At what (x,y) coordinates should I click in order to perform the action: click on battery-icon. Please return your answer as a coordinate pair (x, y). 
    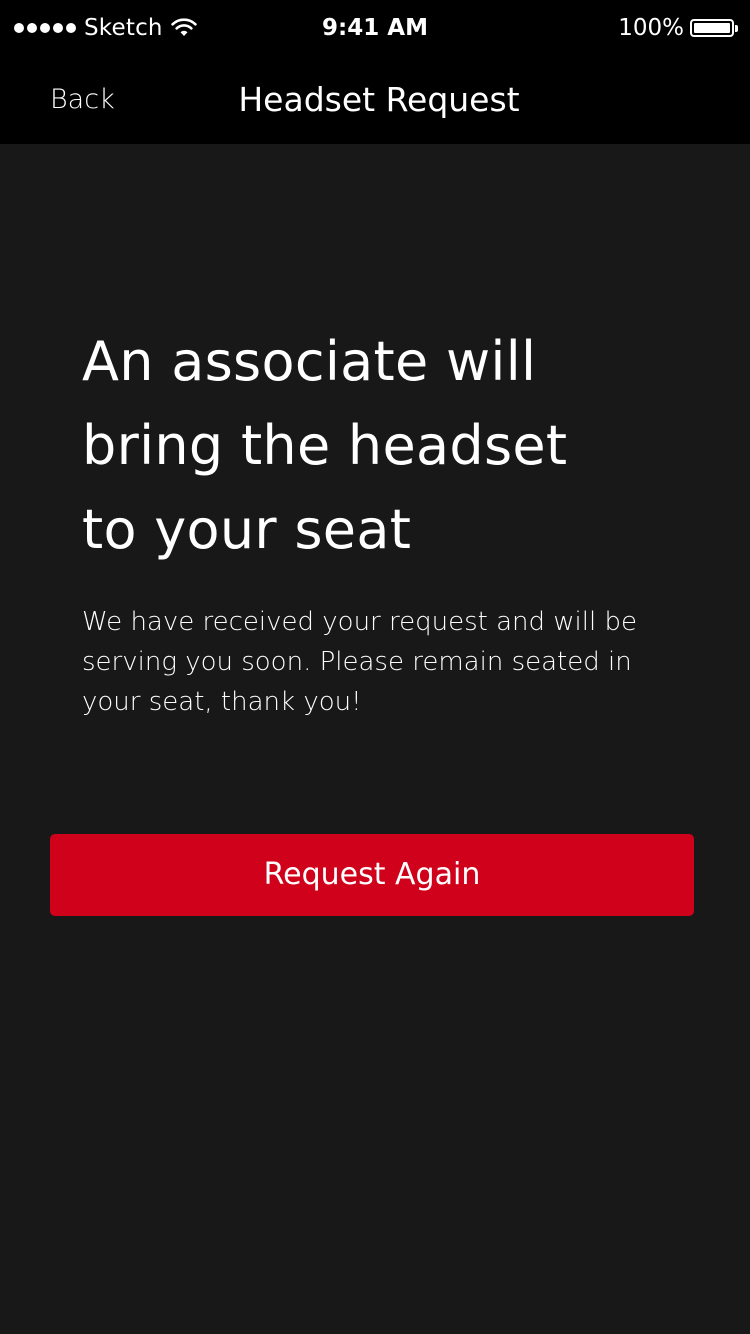
    Looking at the image, I should click on (714, 28).